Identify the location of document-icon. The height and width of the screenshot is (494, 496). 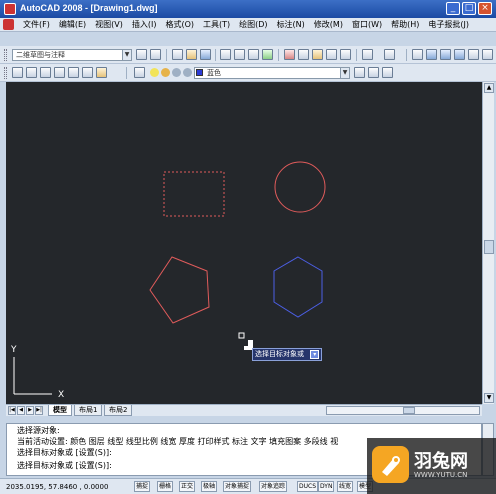
(8, 24).